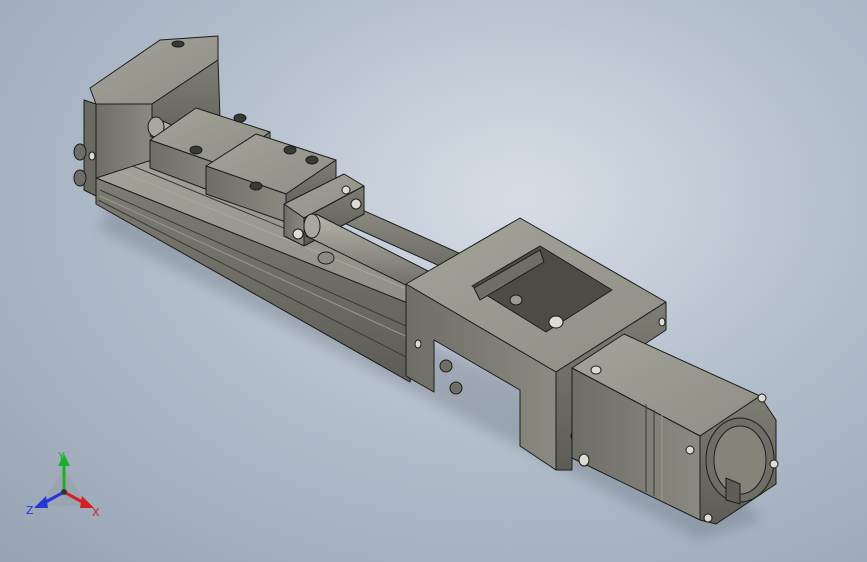 The image size is (867, 562). I want to click on view-orientation-triad: Y X Z, so click(64, 486).